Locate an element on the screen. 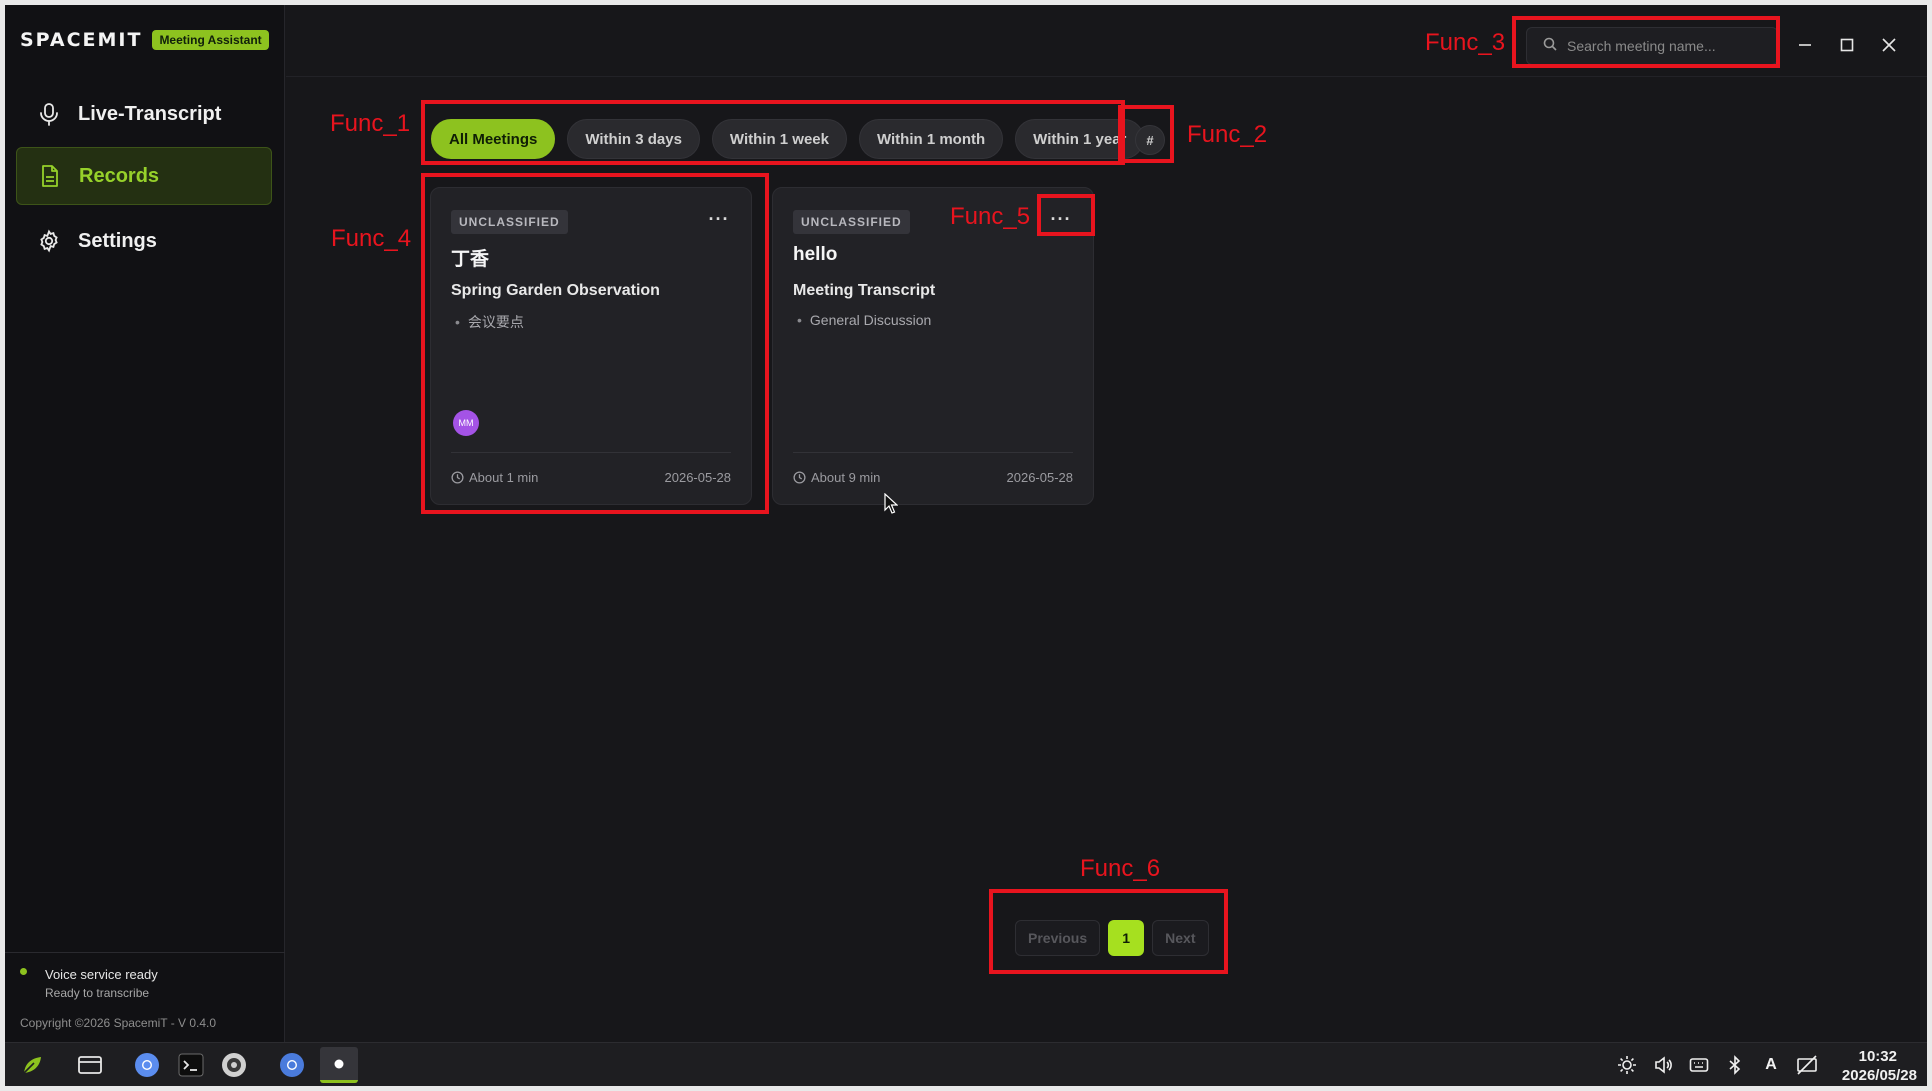 The height and width of the screenshot is (1091, 1932). clock-date: 2026/05/28 is located at coordinates (1879, 1075).